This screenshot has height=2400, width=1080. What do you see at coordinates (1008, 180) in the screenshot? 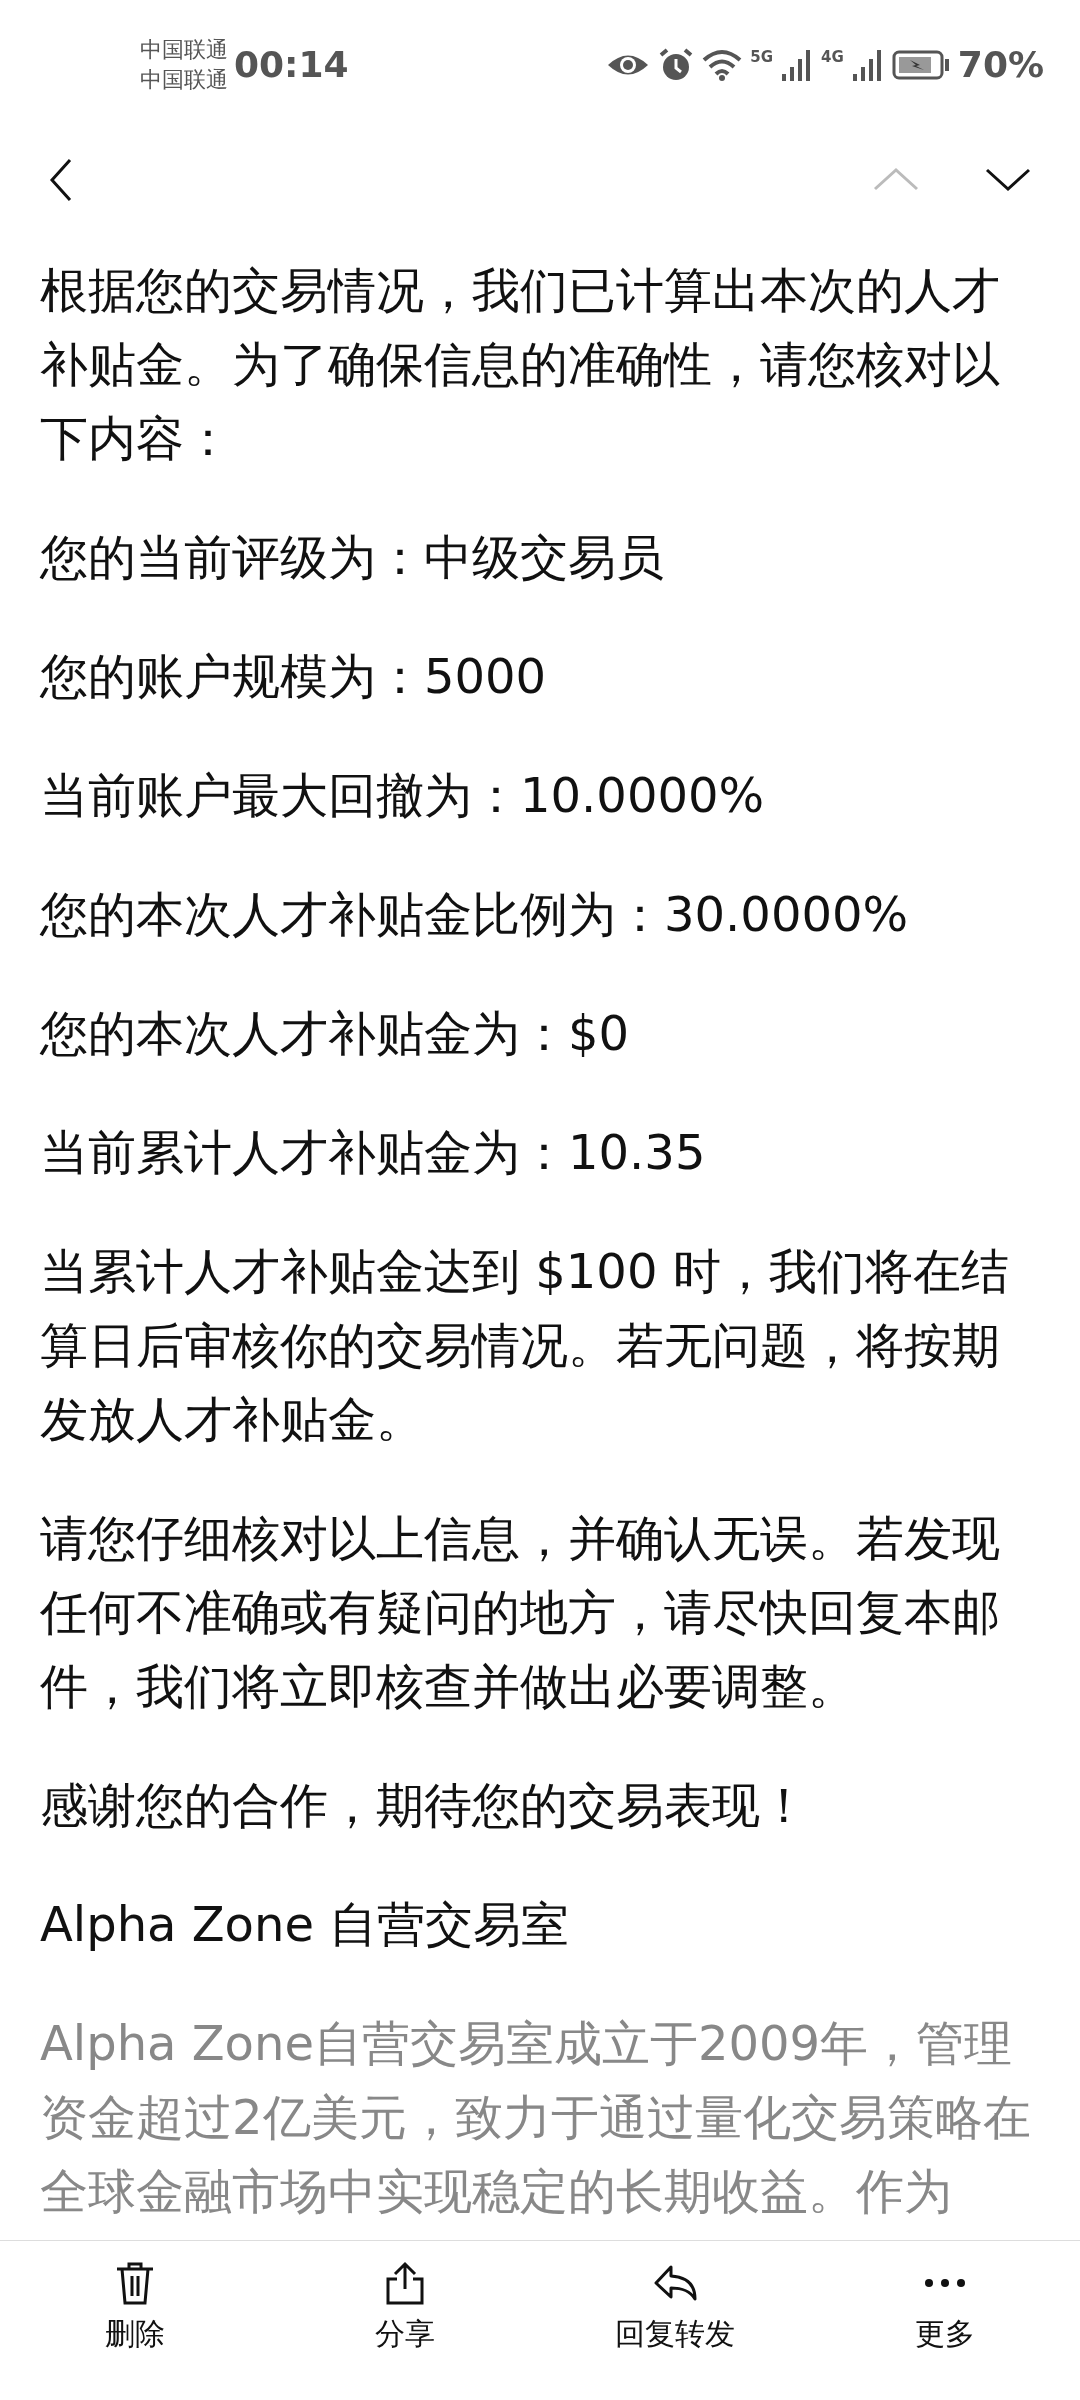
I see `chevron-down-icon` at bounding box center [1008, 180].